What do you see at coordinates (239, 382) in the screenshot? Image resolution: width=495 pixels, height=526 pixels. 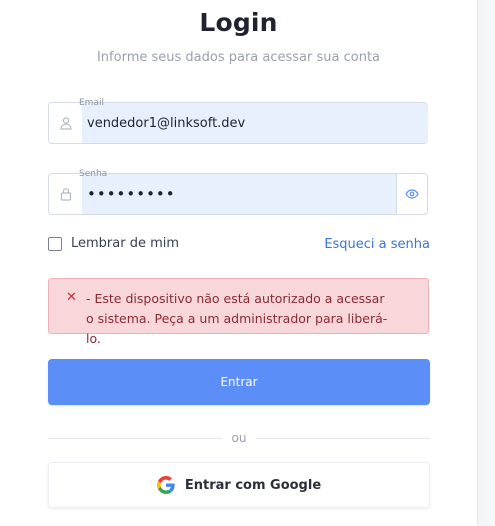 I see `login-button: Entrar` at bounding box center [239, 382].